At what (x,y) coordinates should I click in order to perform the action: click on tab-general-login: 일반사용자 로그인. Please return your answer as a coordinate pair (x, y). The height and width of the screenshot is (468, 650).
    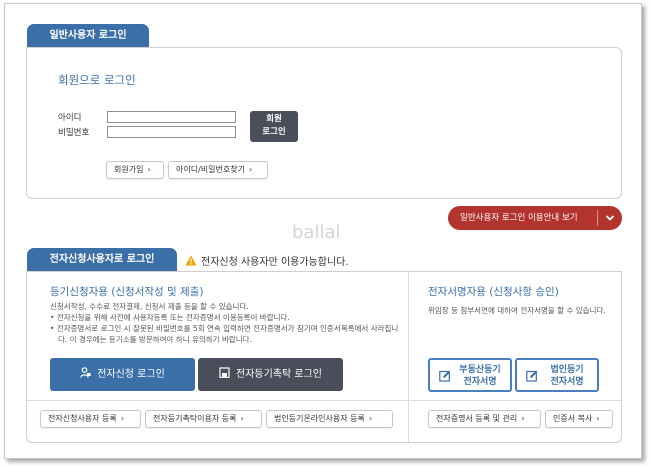
    Looking at the image, I should click on (88, 36).